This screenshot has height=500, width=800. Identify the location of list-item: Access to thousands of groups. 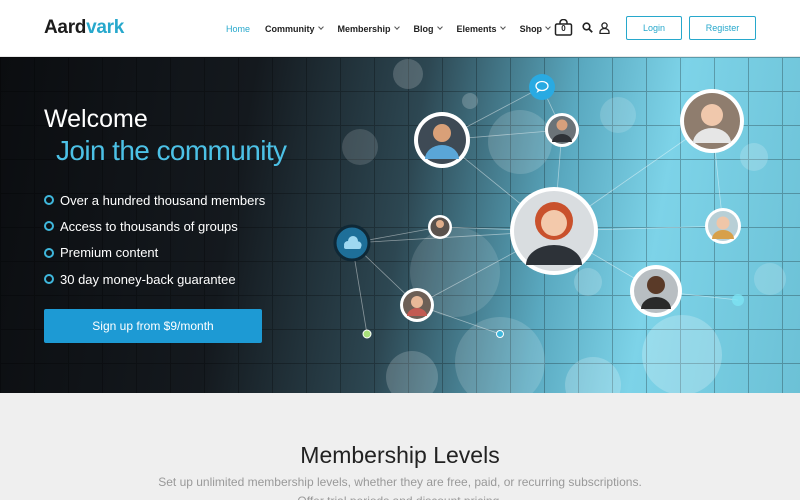
(154, 226).